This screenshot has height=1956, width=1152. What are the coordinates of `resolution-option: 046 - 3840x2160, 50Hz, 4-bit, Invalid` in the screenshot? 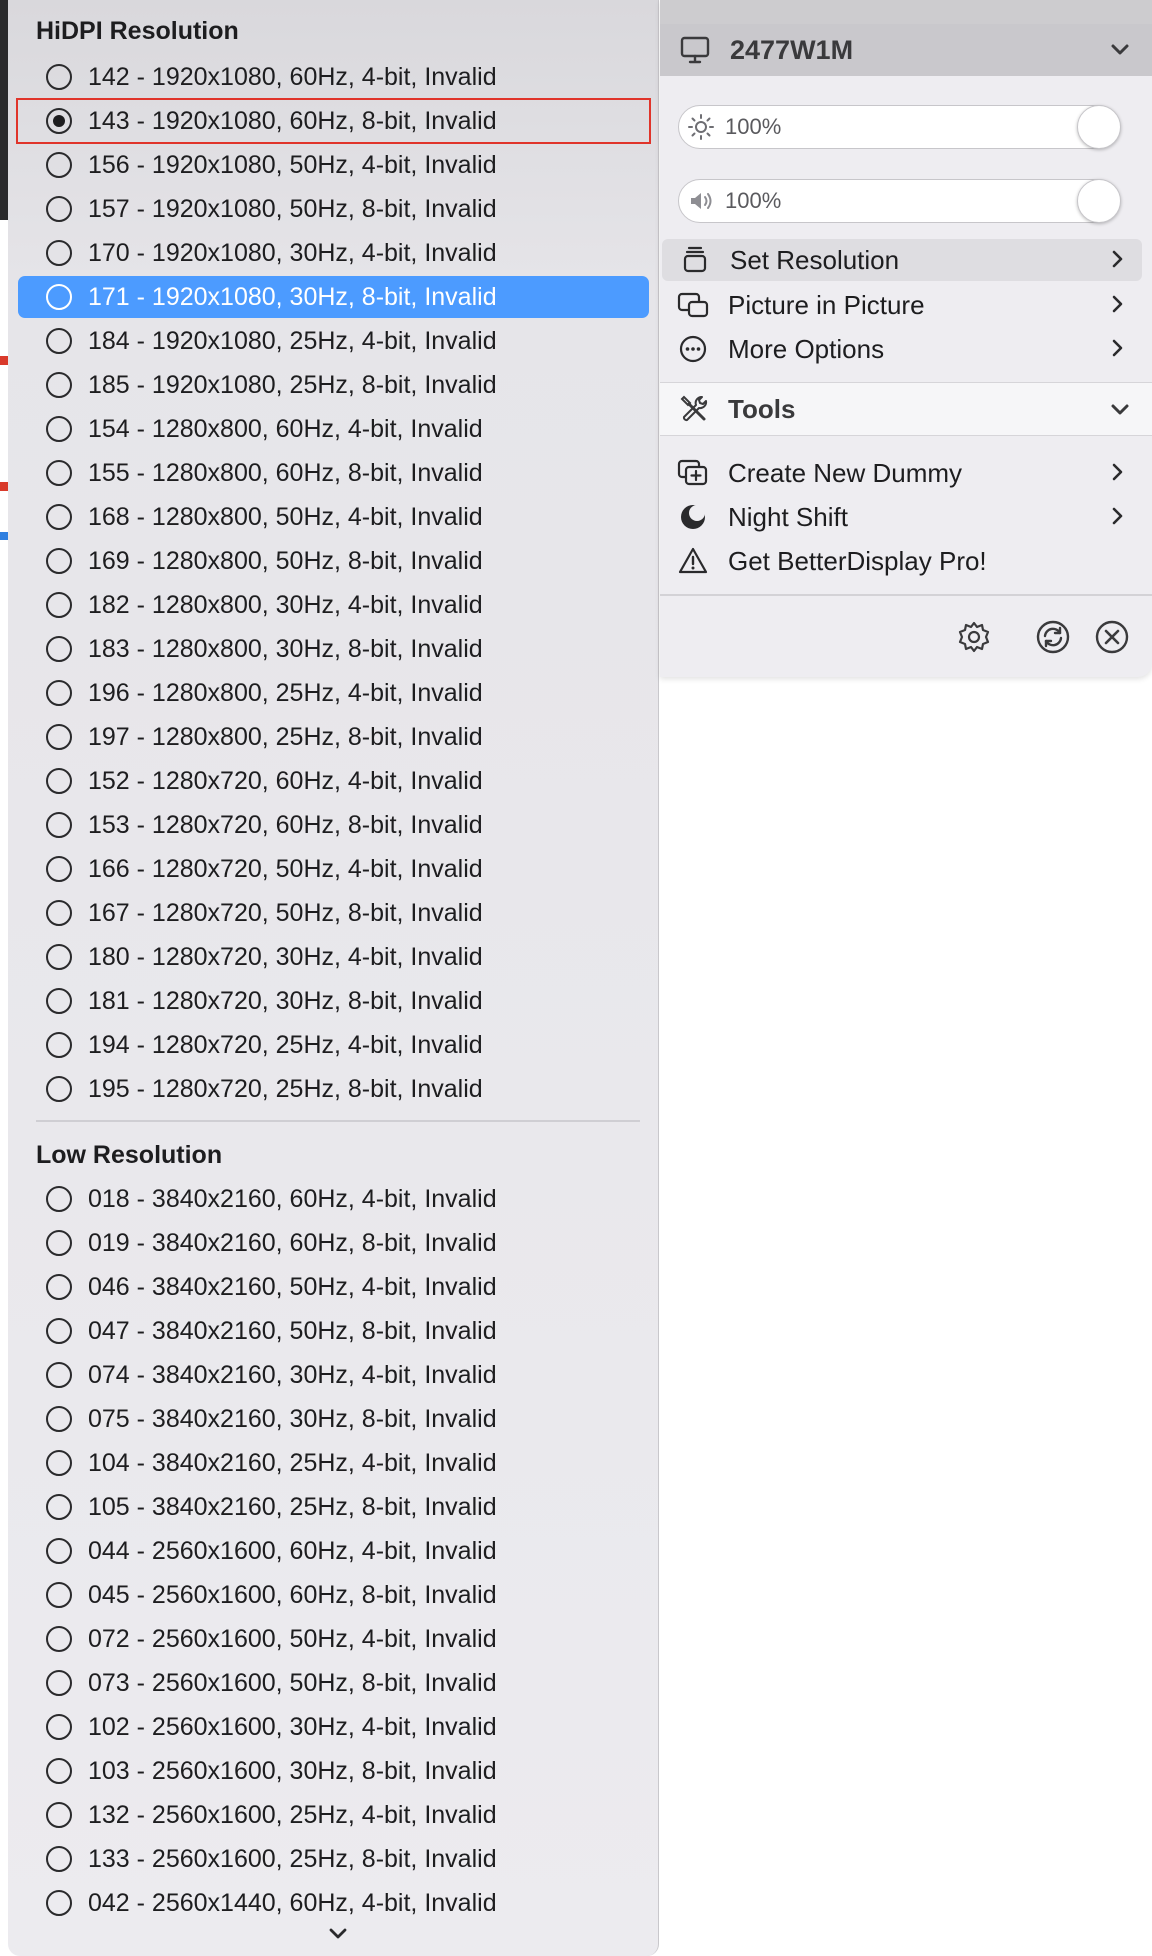 It's located at (333, 1287).